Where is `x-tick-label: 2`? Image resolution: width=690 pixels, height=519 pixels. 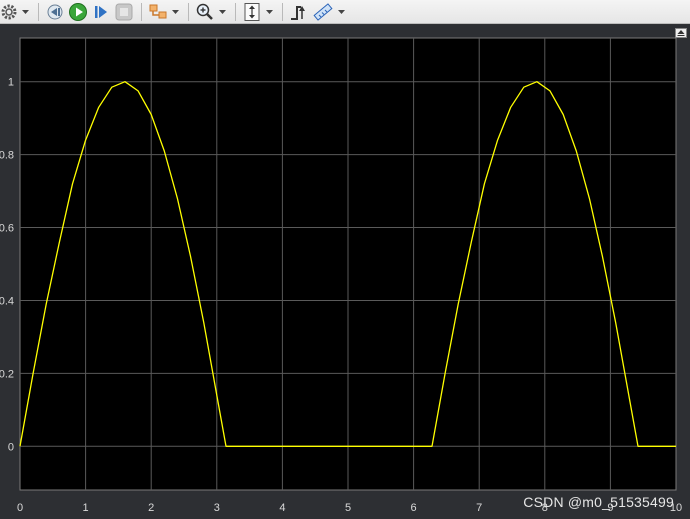 x-tick-label: 2 is located at coordinates (151, 508).